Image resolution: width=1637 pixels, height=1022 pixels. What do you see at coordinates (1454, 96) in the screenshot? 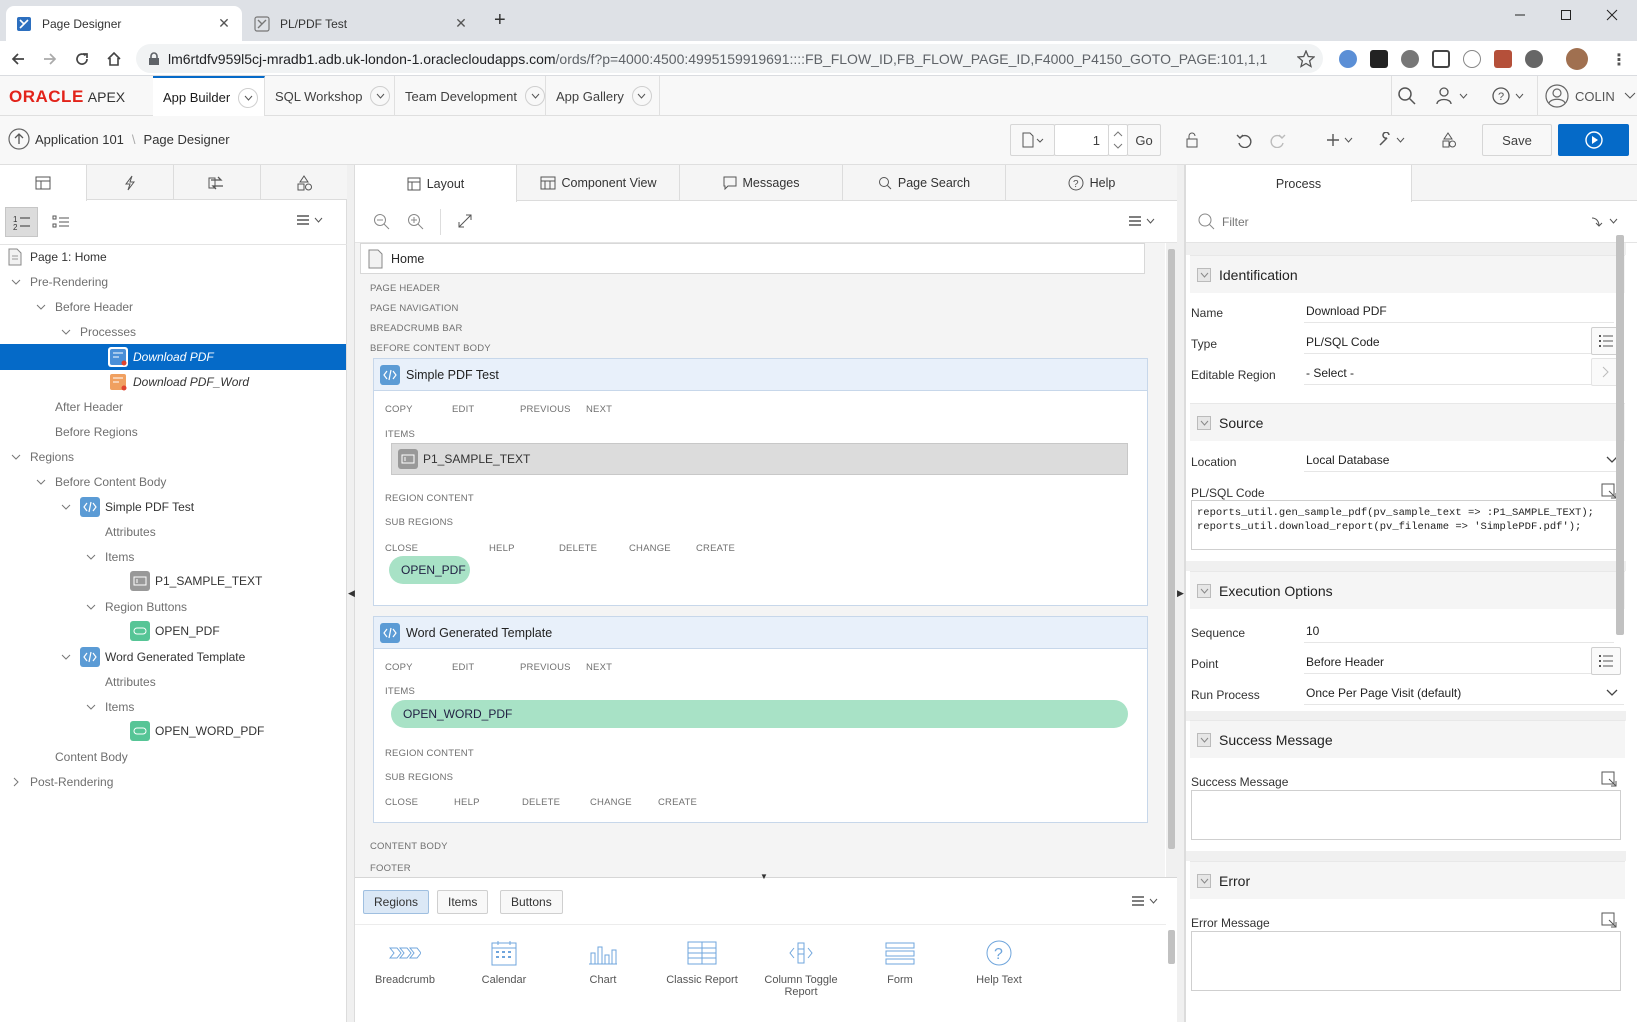
I see `admin-menu-icon` at bounding box center [1454, 96].